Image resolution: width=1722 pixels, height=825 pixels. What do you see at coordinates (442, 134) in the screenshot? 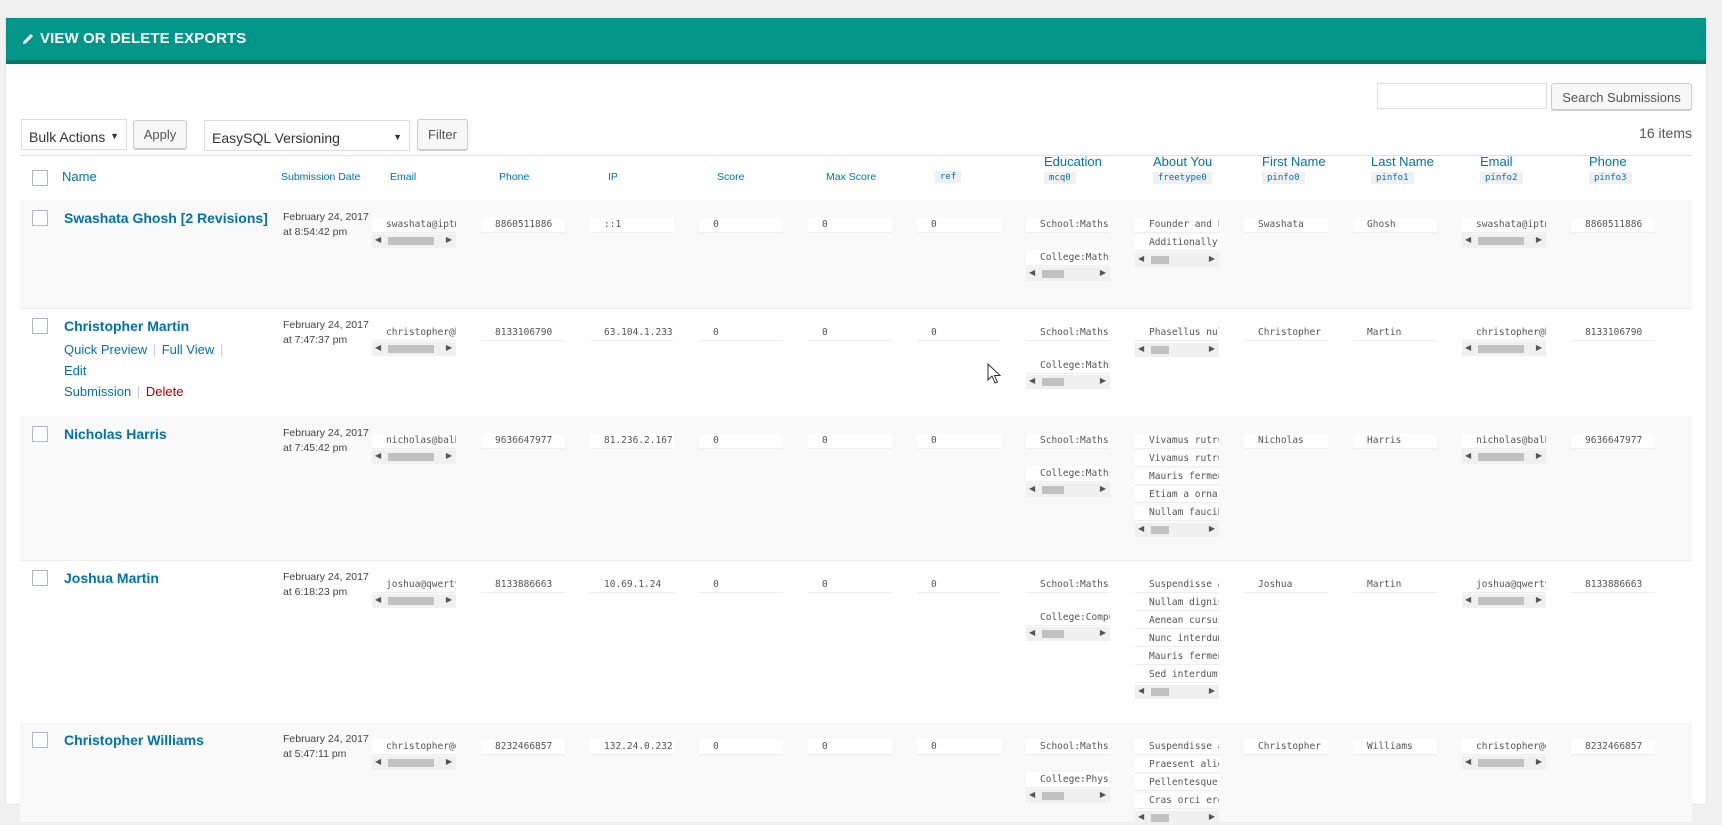
I see `filter-button: Filter` at bounding box center [442, 134].